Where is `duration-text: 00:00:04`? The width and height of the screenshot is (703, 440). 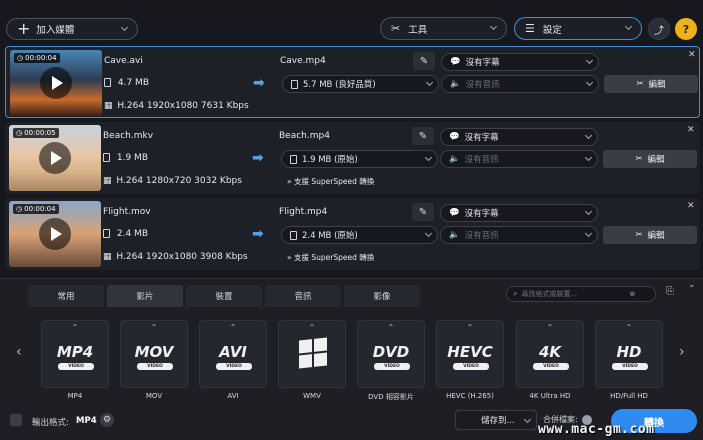
duration-text: 00:00:04 is located at coordinates (40, 209).